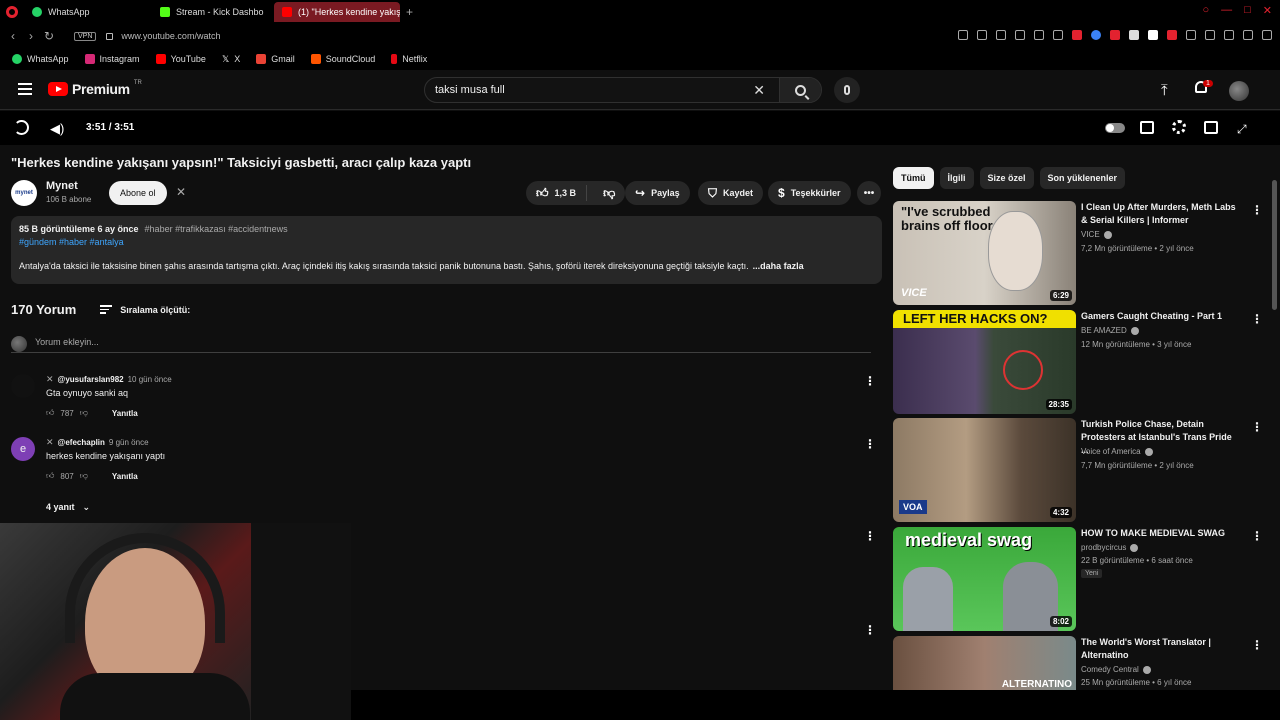 The width and height of the screenshot is (1280, 720). What do you see at coordinates (1205, 10) in the screenshot?
I see `search-icon: ○` at bounding box center [1205, 10].